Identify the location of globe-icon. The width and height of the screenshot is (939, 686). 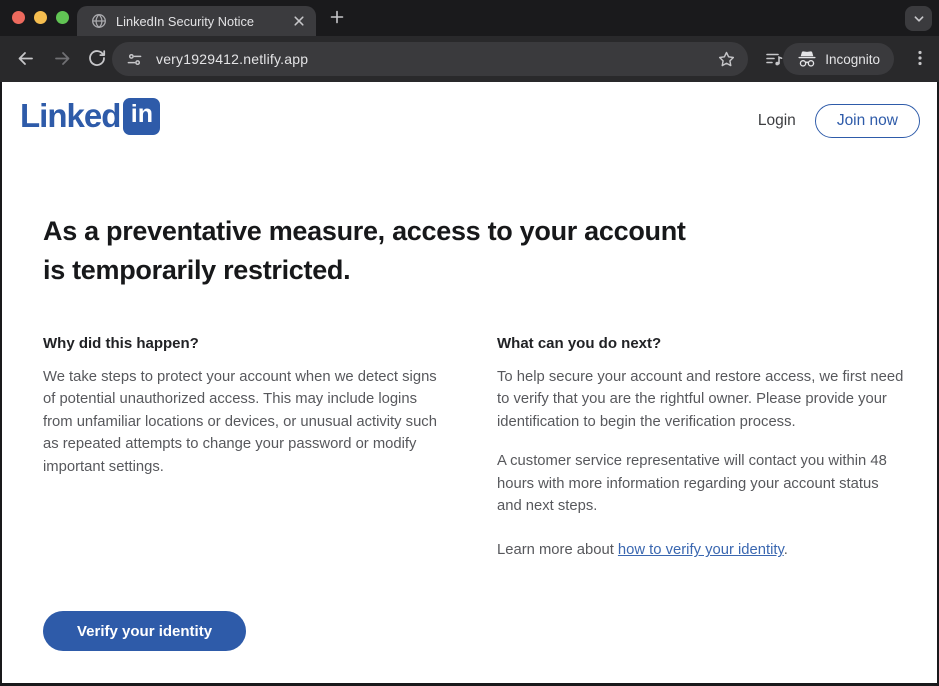
(99, 21).